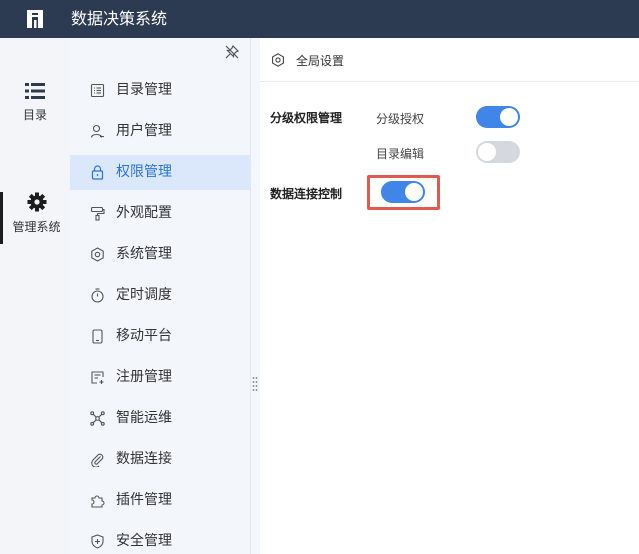 This screenshot has height=554, width=639. I want to click on submenu-item-label: 系统管理, so click(144, 254).